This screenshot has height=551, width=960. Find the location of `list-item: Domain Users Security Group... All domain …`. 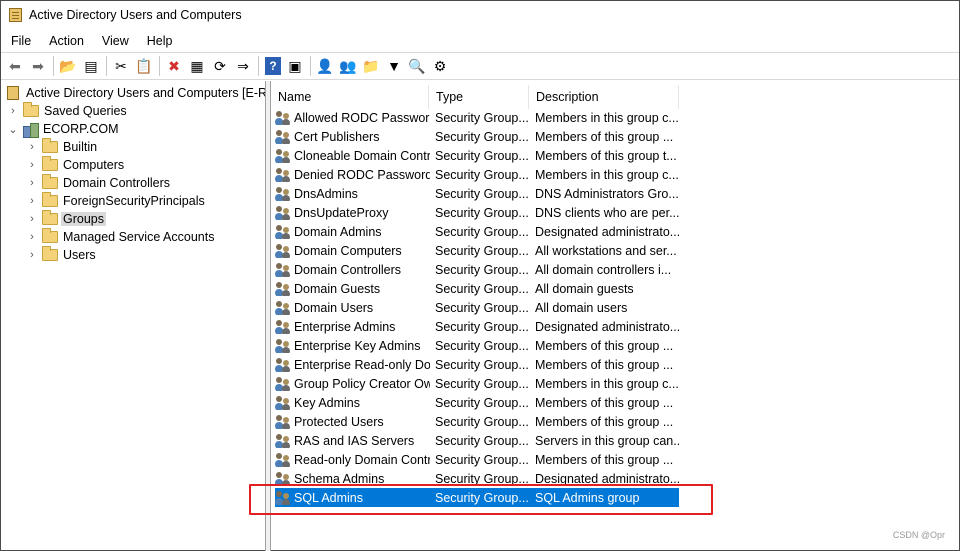

list-item: Domain Users Security Group... All domain … is located at coordinates (477, 307).